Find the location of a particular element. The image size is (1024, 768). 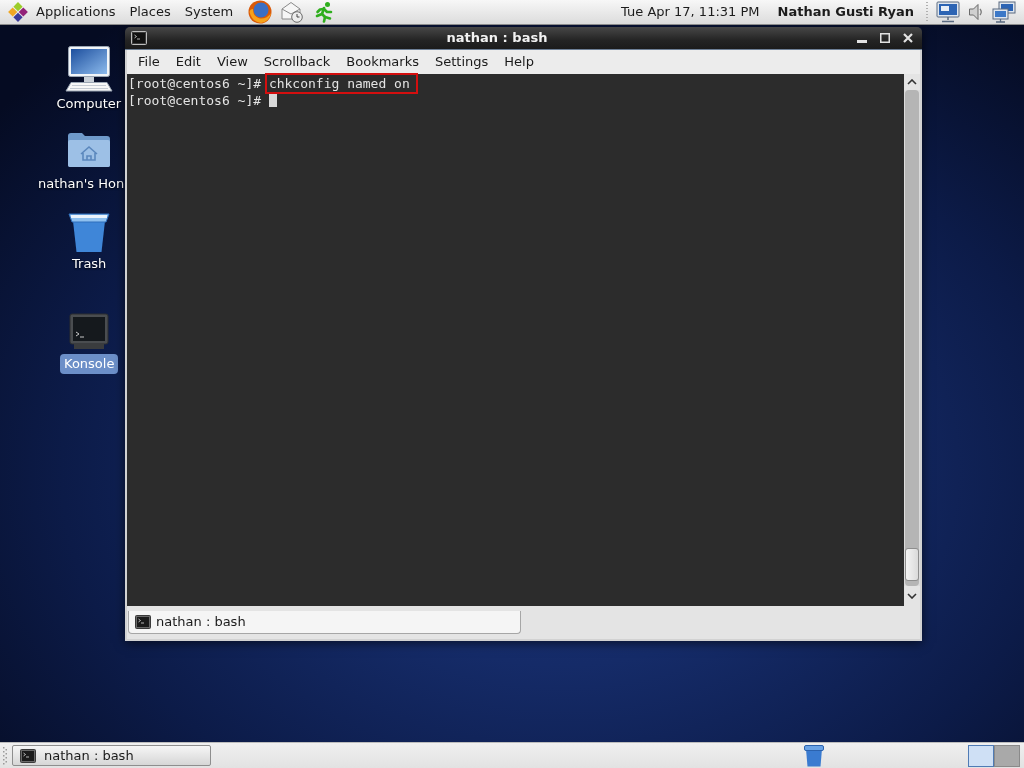

display-icon is located at coordinates (948, 12).